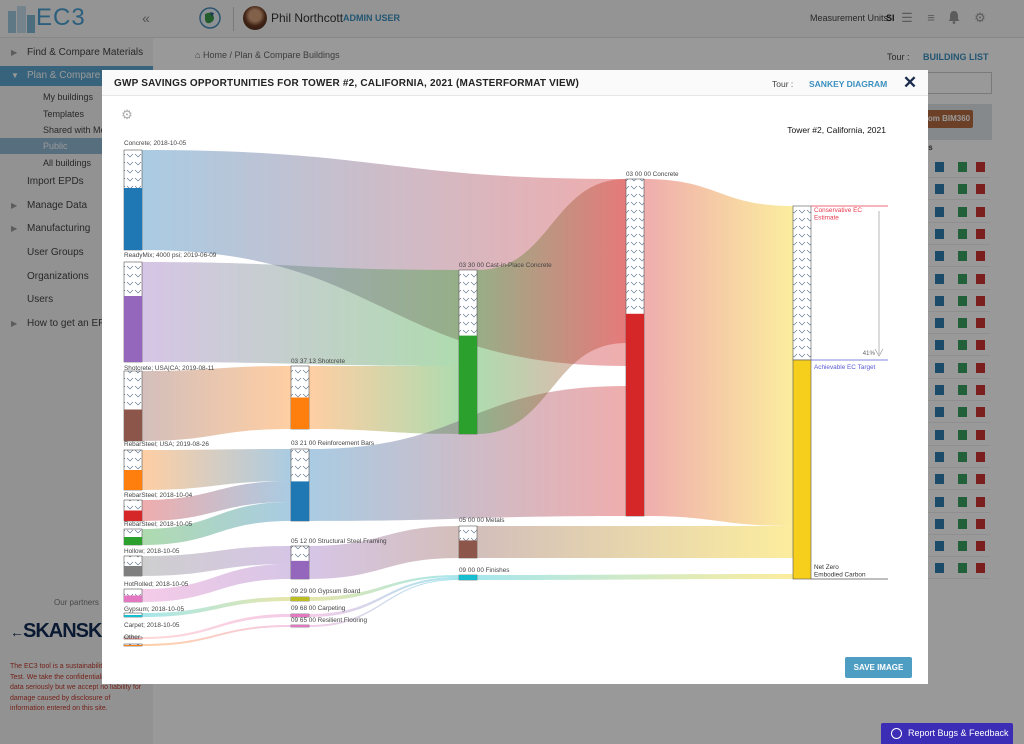  What do you see at coordinates (958, 733) in the screenshot?
I see `report-bugs-label: Report Bugs & Feedback` at bounding box center [958, 733].